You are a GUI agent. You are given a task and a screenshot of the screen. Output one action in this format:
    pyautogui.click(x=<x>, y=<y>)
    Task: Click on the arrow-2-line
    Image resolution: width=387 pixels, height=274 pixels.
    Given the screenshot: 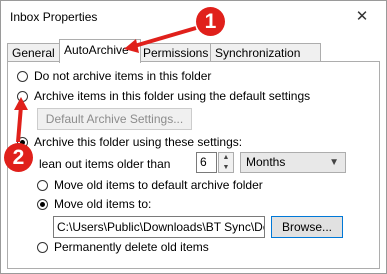 What is the action you would take?
    pyautogui.click(x=19, y=124)
    